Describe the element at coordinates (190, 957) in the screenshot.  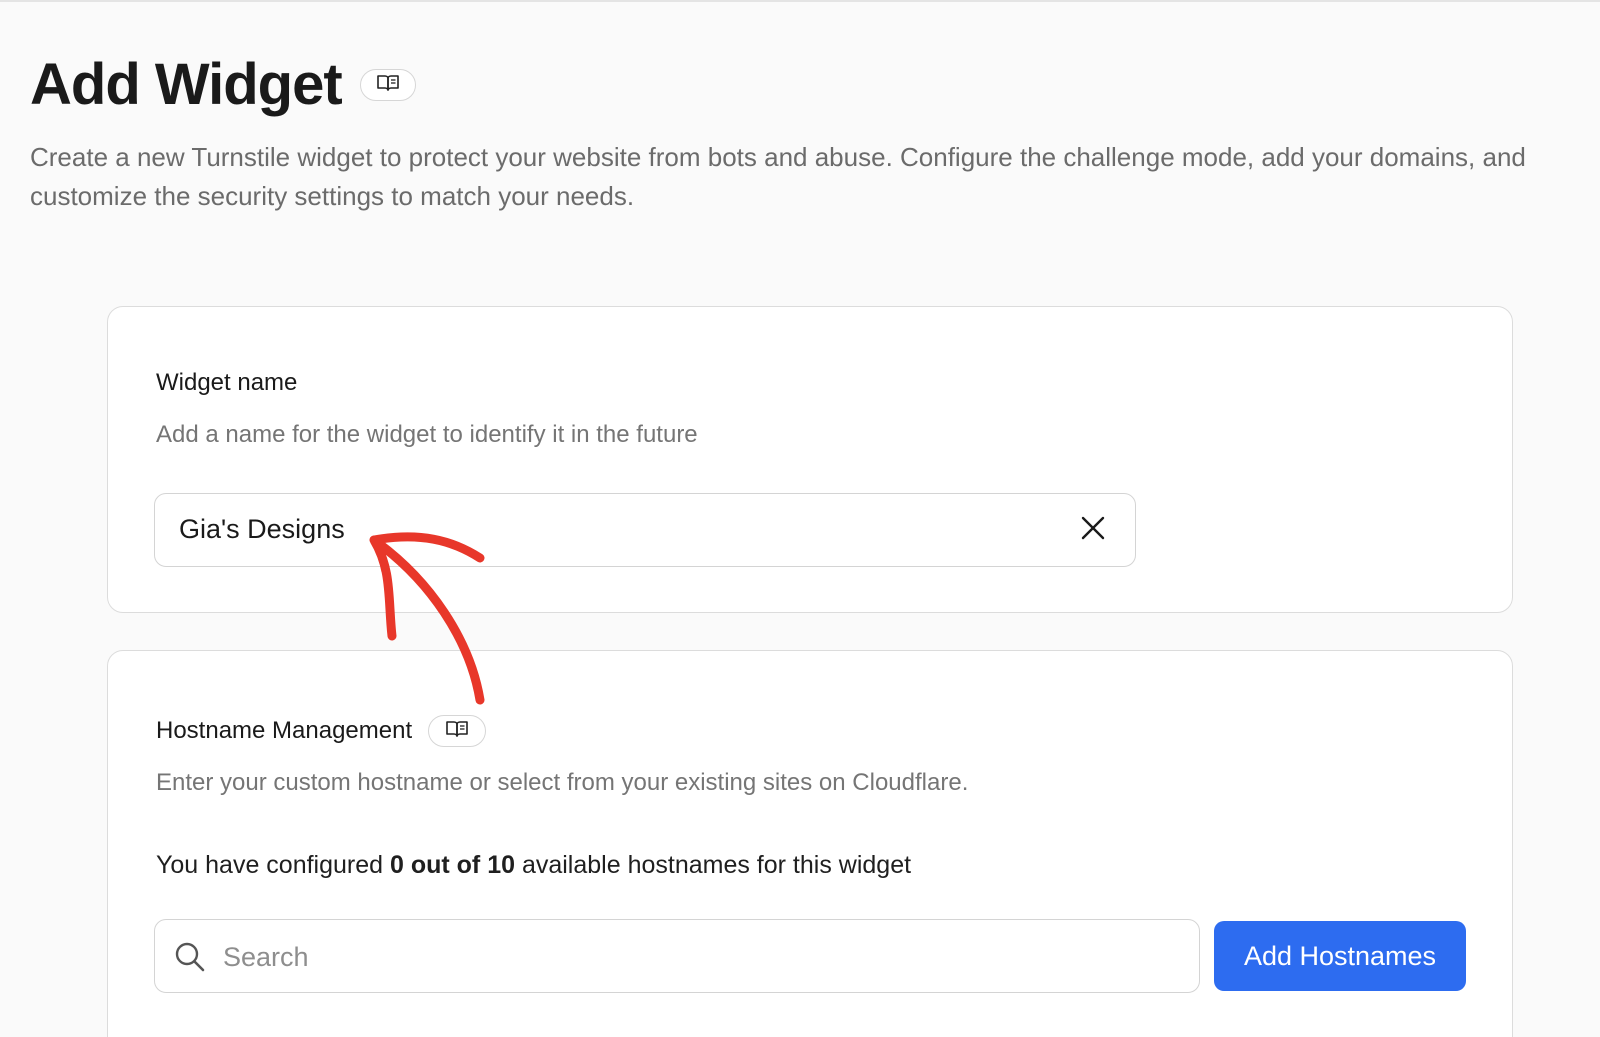
I see `search-icon` at that location.